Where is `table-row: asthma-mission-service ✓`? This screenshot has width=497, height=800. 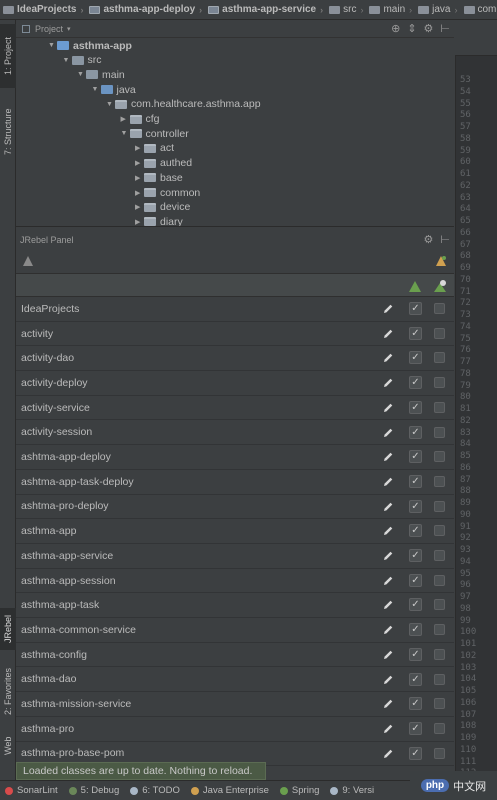
table-row: asthma-mission-service ✓ is located at coordinates (235, 704).